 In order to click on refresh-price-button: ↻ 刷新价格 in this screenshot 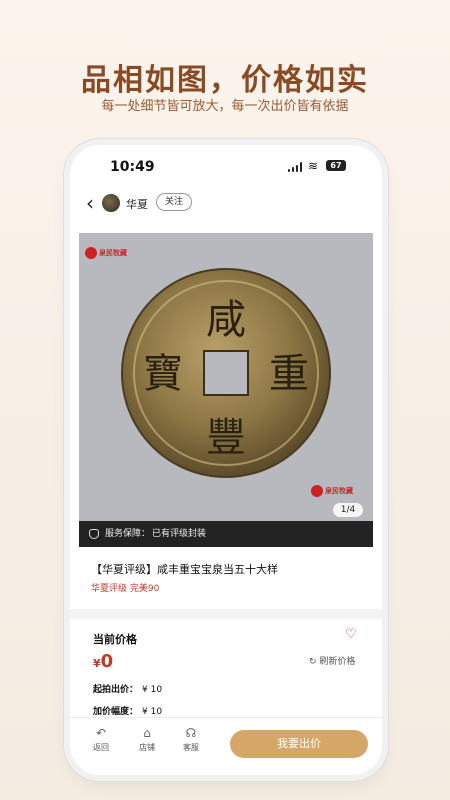, I will do `click(332, 660)`.